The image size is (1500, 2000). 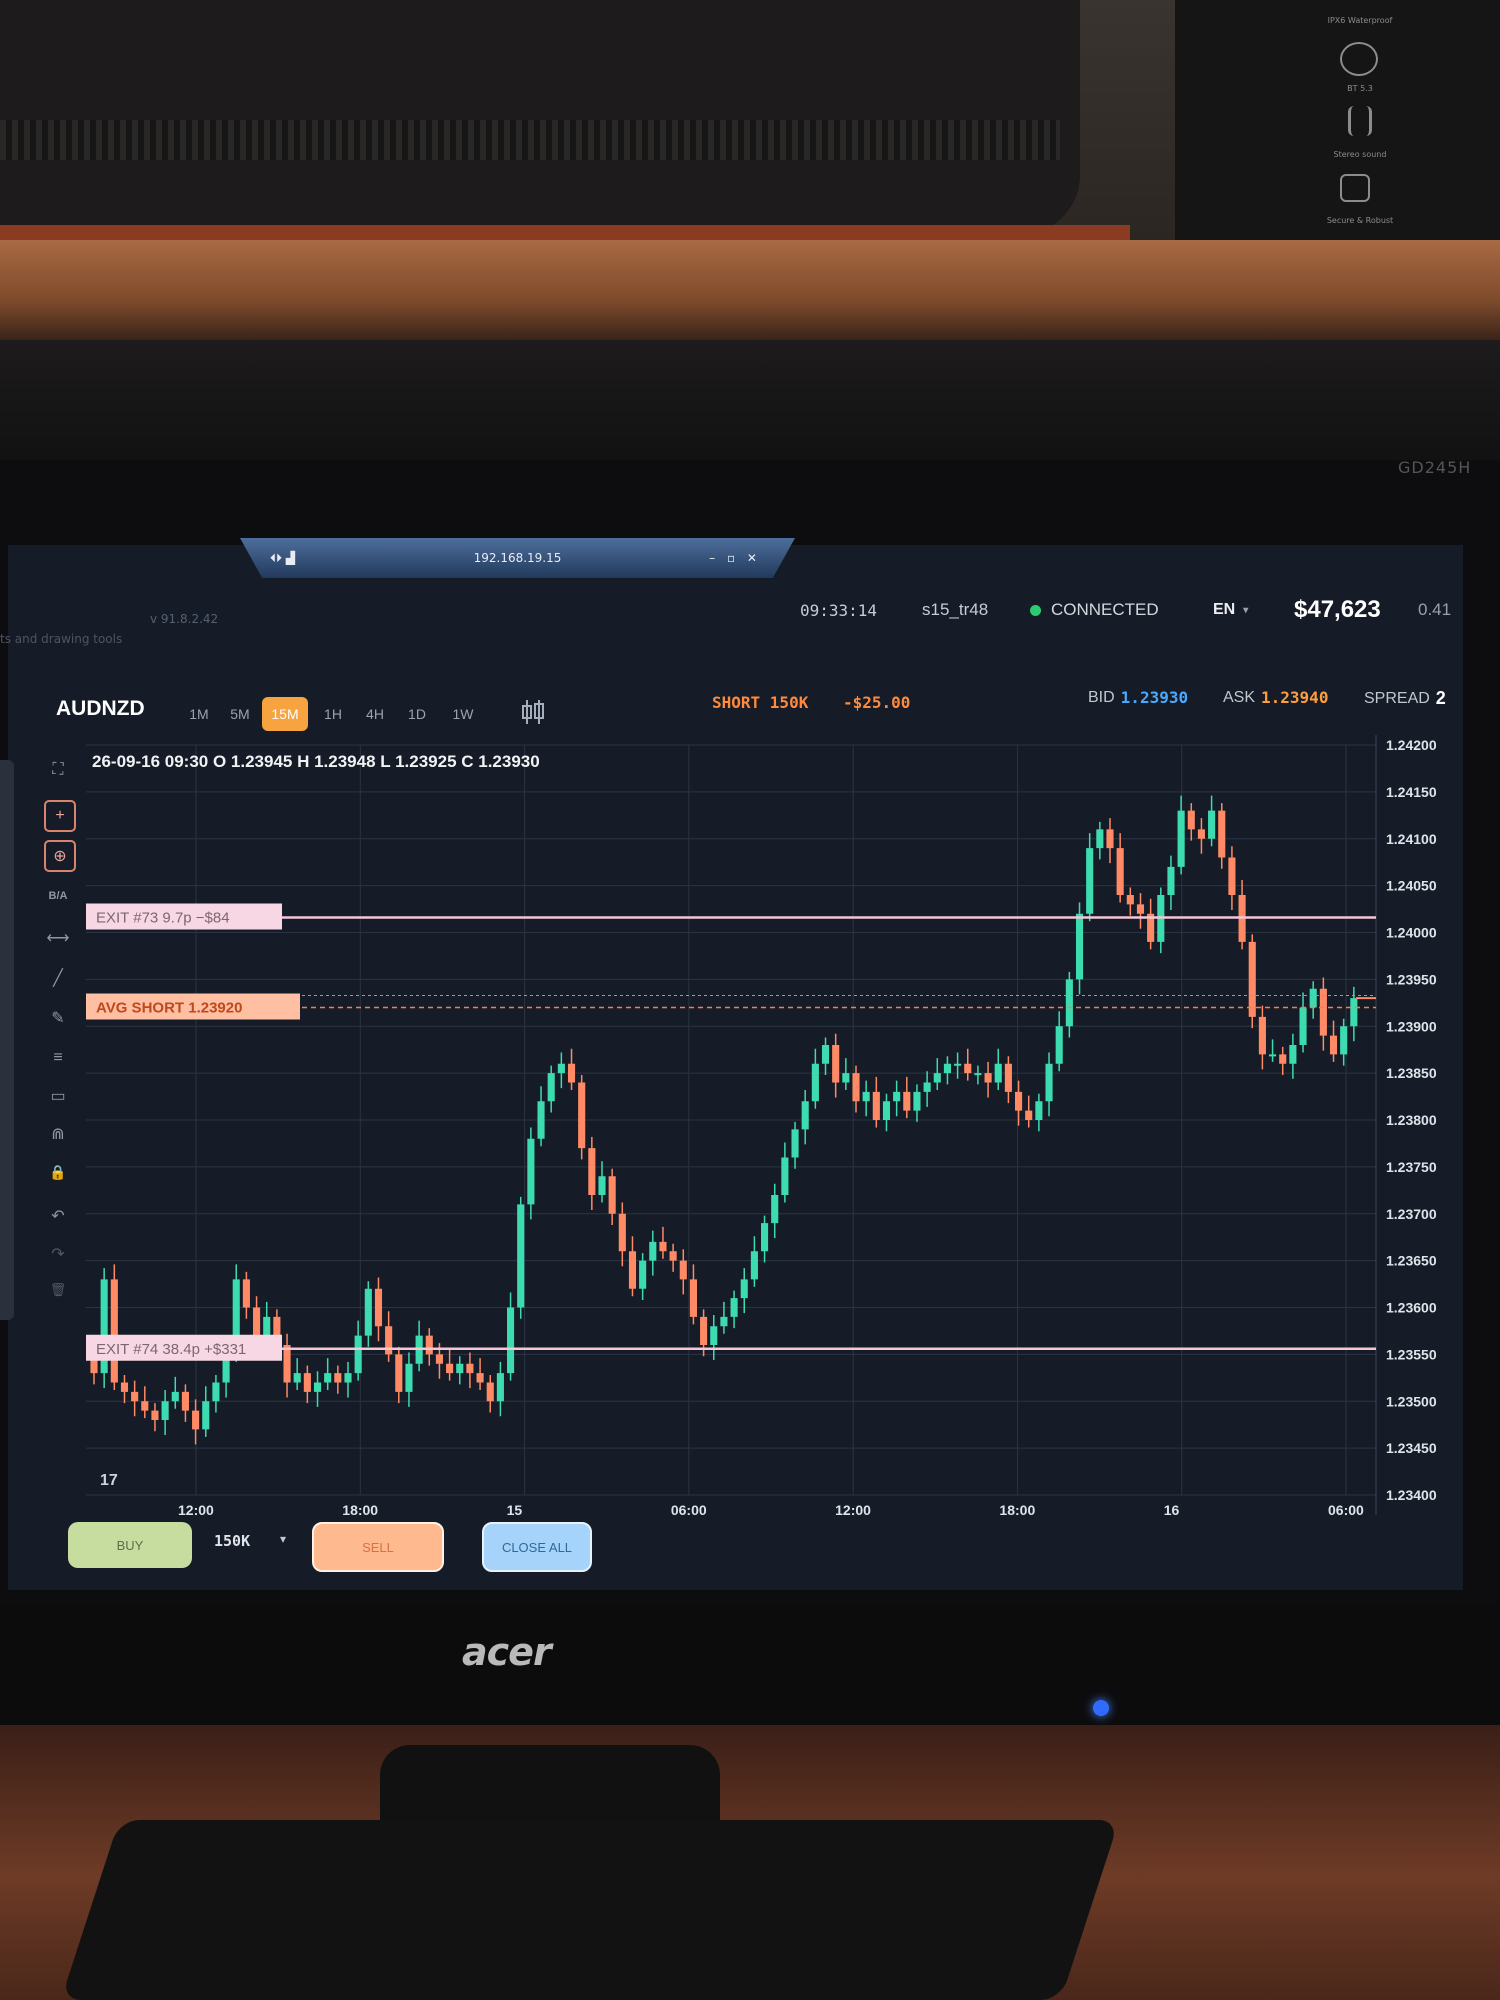 I want to click on symbol-name: AUDNZD, so click(x=100, y=709).